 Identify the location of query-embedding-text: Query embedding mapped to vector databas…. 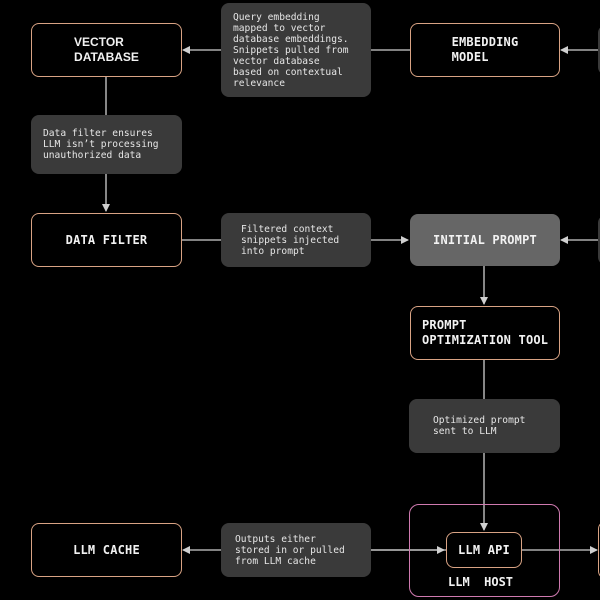
(291, 50).